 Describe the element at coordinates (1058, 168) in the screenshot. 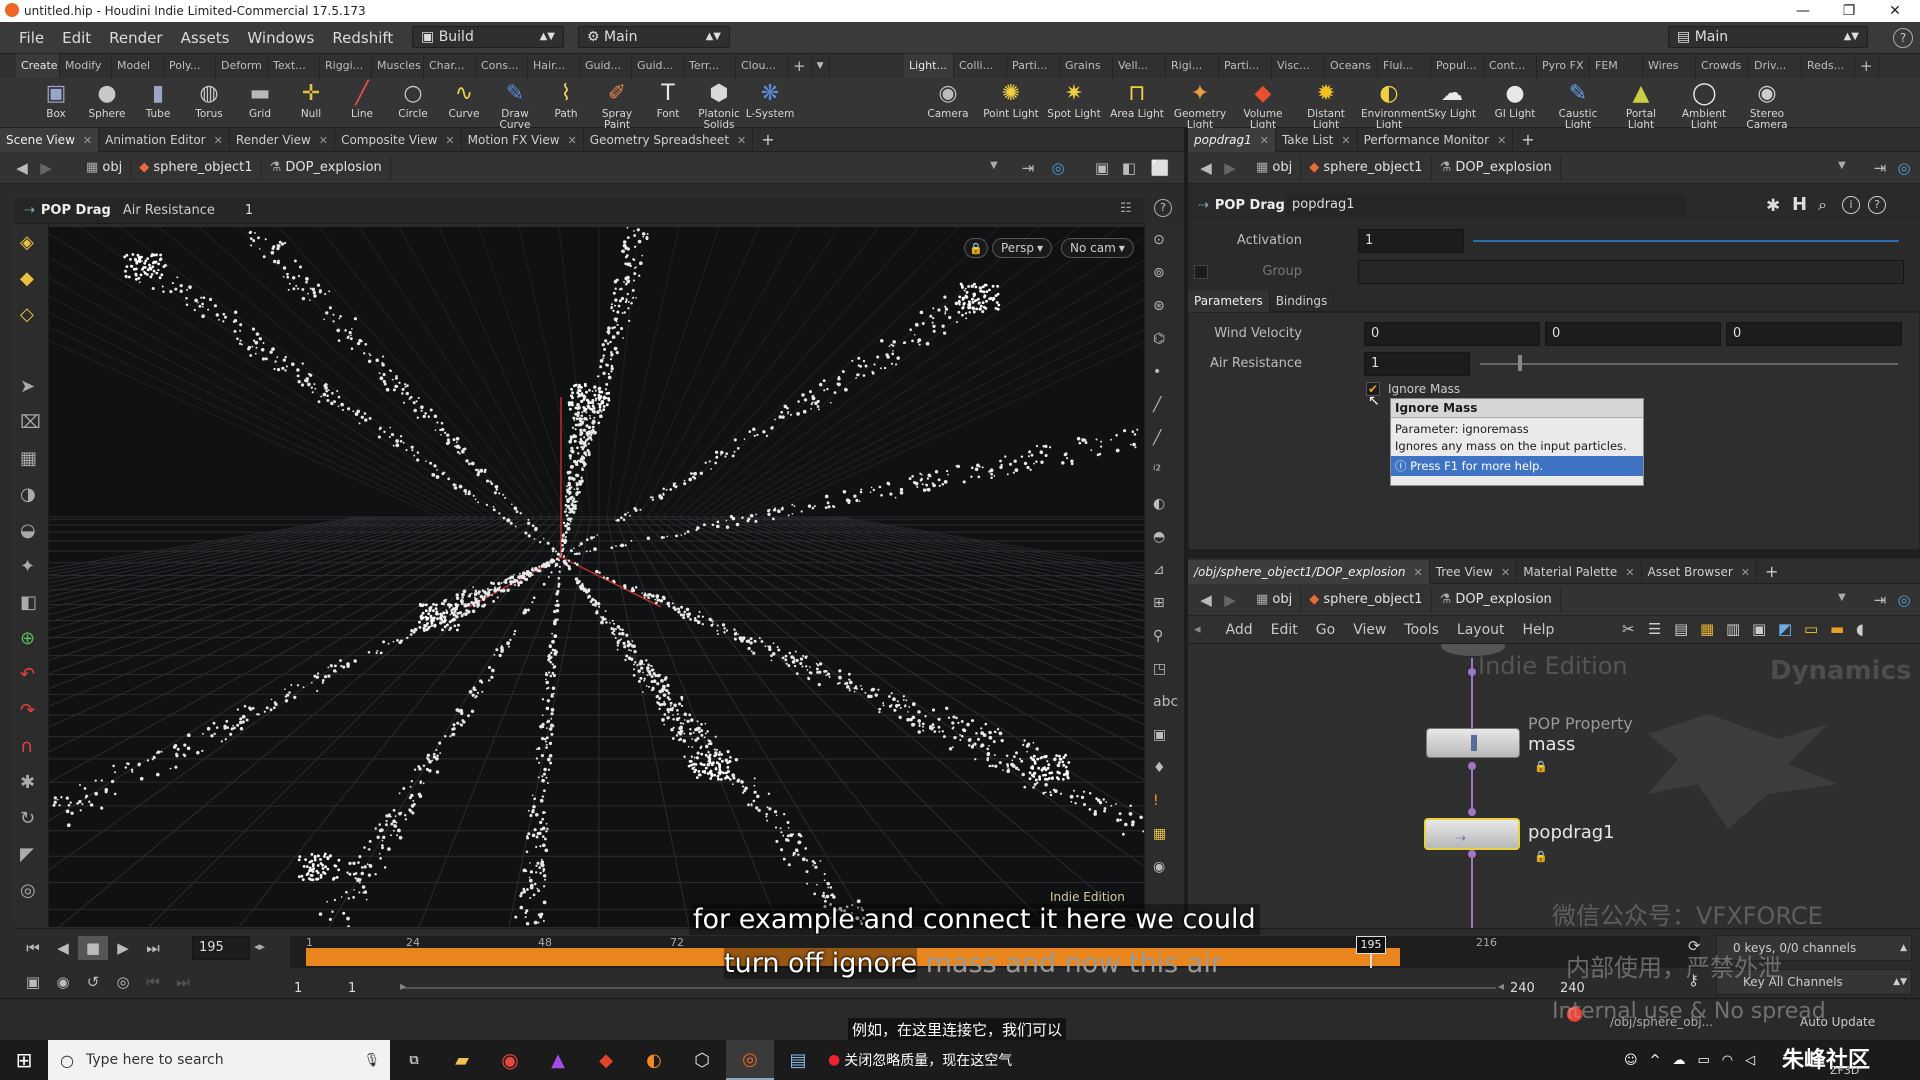

I see `link-icon: ◎` at that location.